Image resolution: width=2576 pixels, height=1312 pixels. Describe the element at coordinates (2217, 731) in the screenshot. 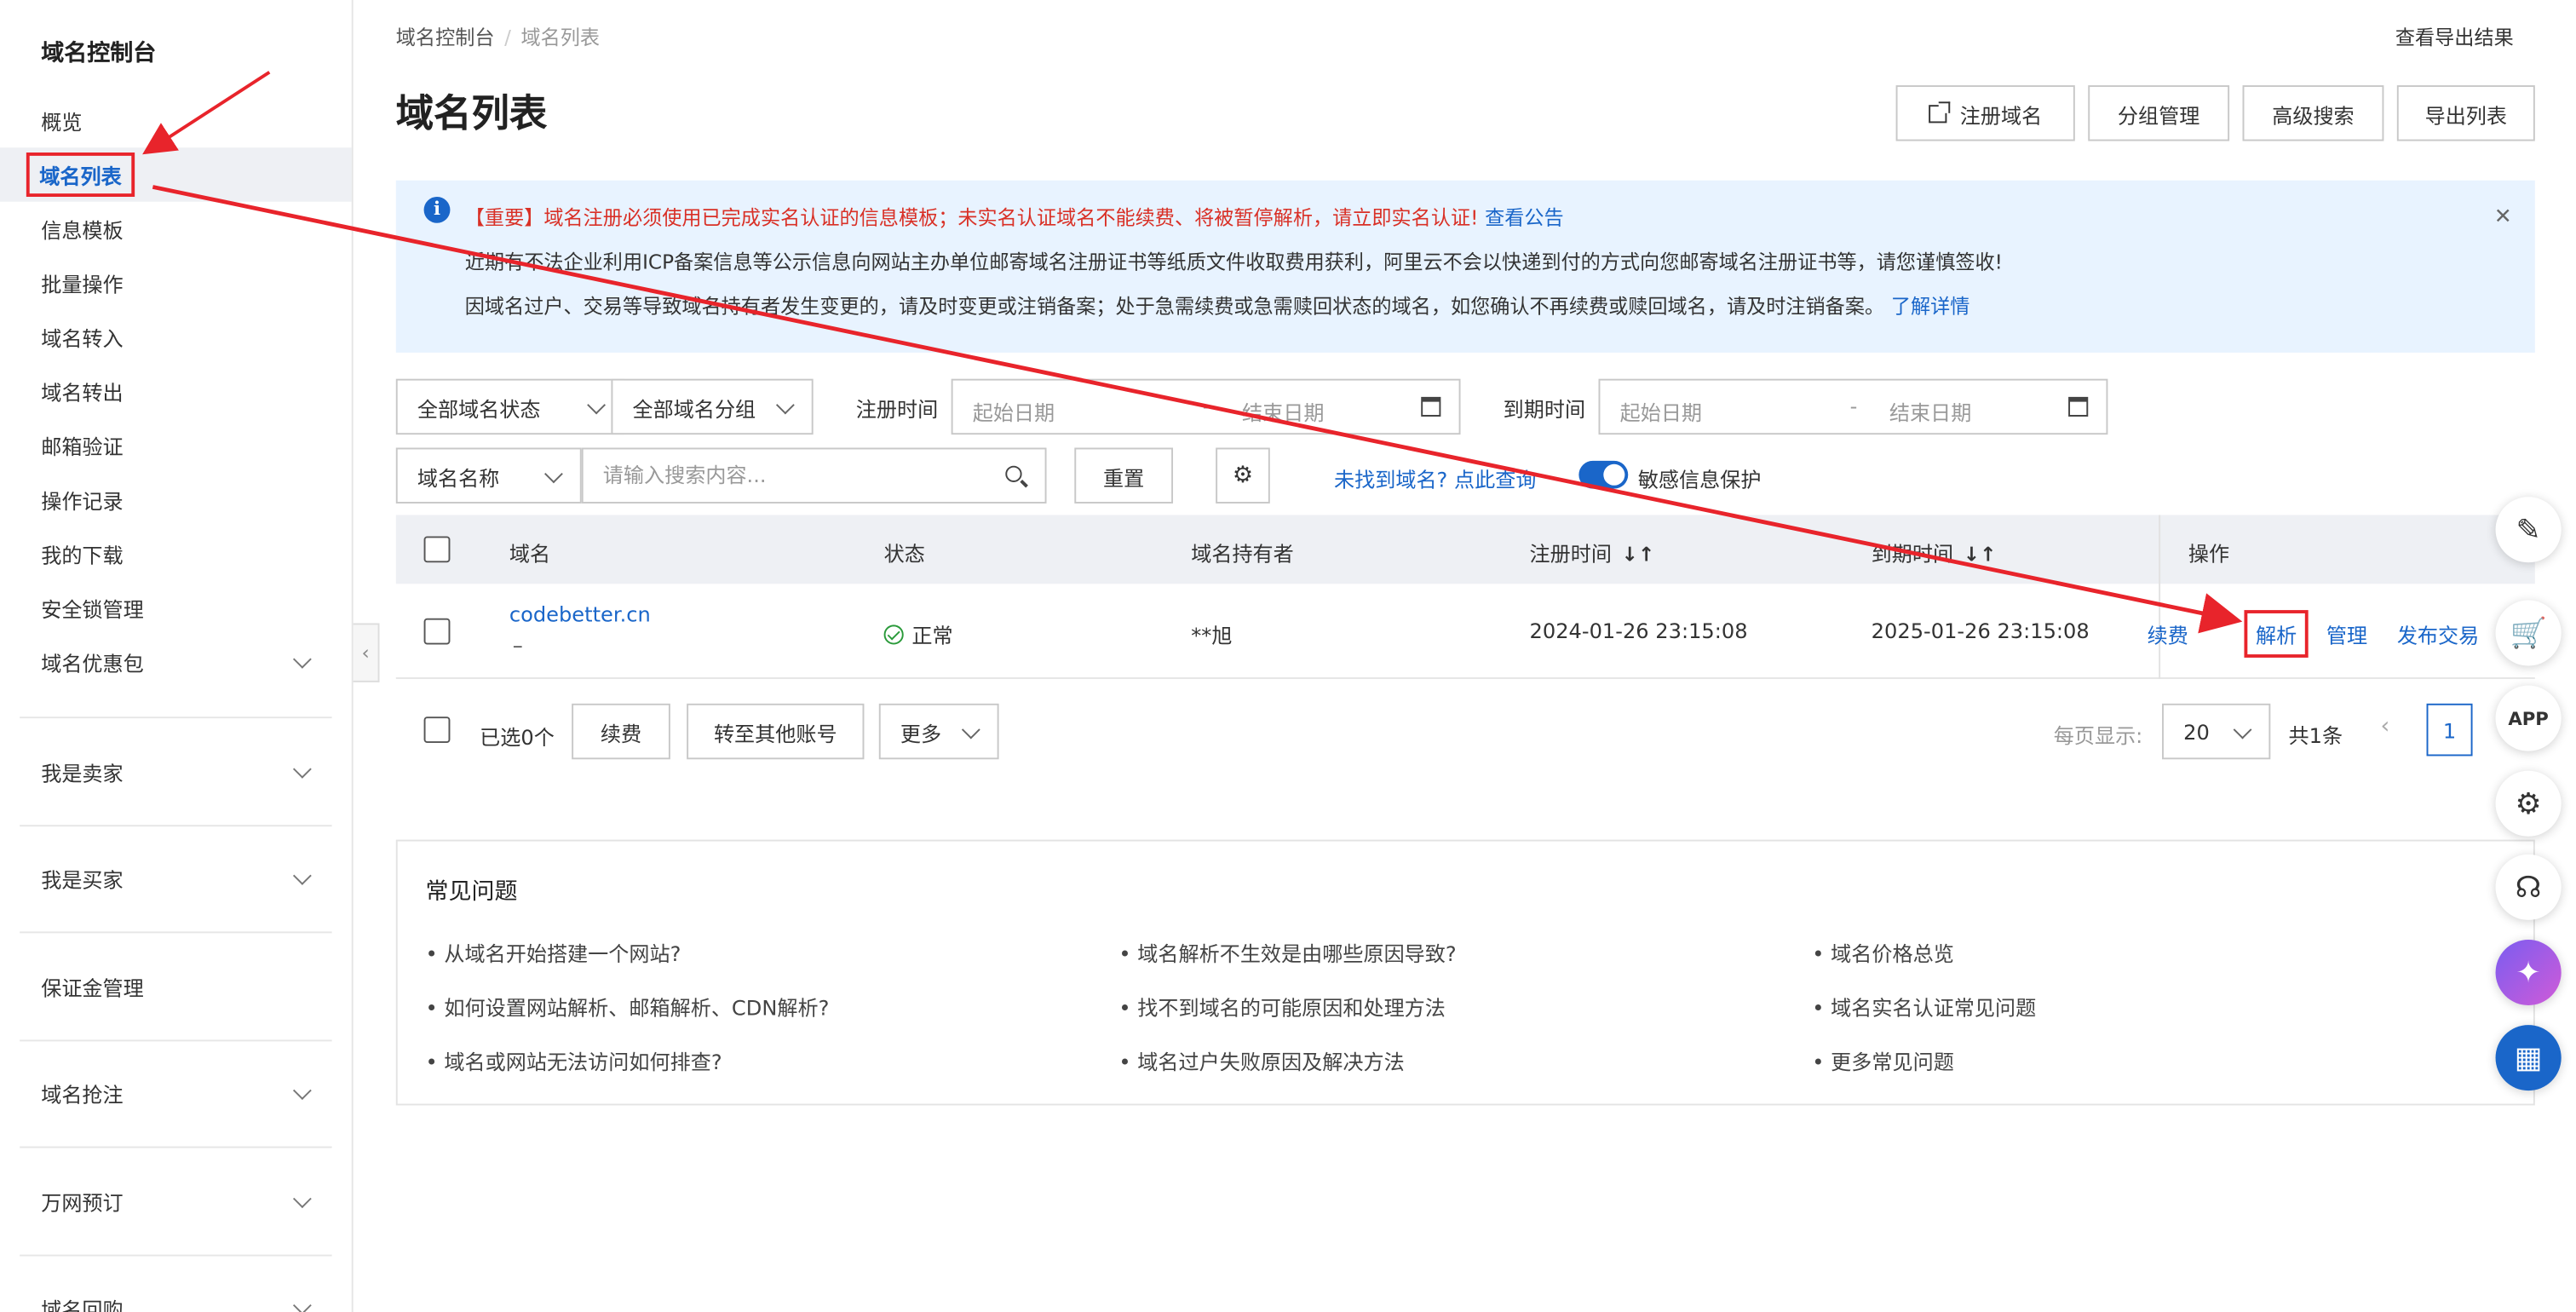

I see `per-page-select: 20` at that location.